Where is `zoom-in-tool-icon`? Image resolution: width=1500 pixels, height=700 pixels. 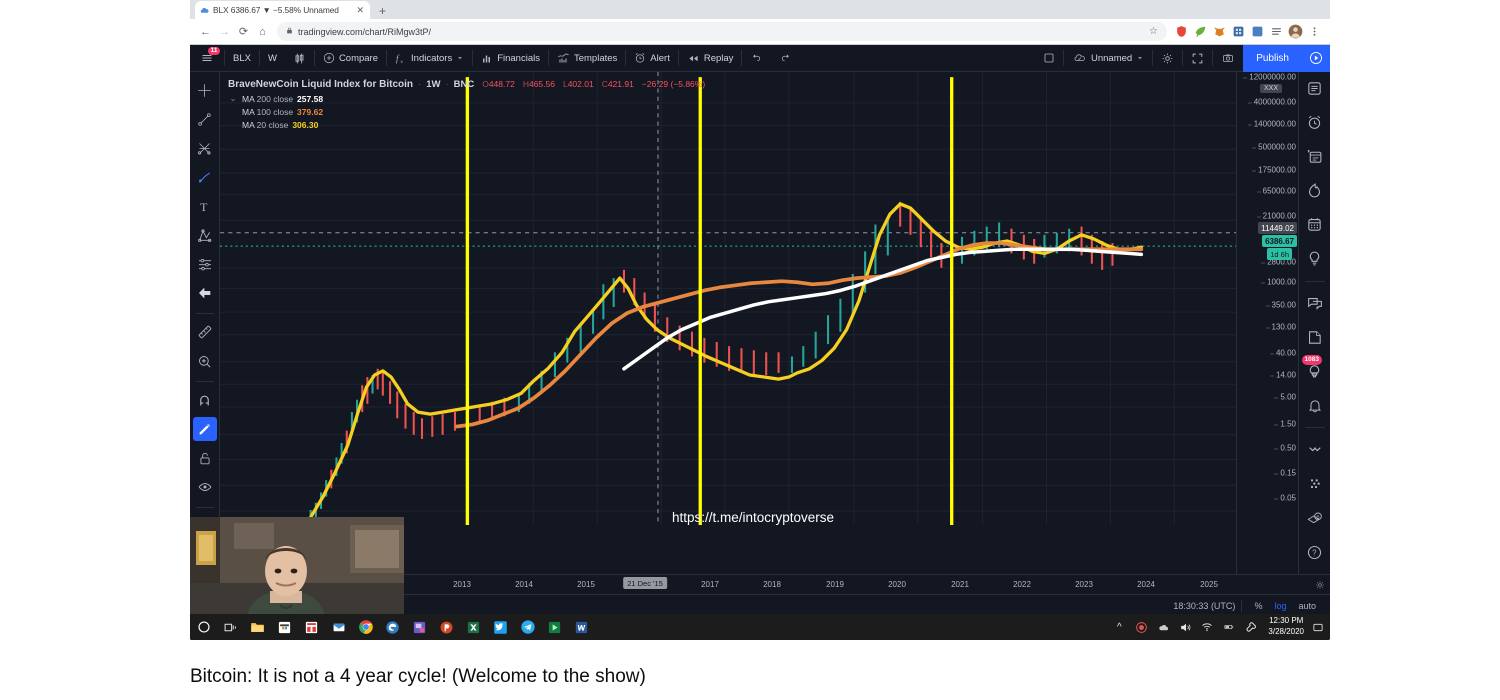
zoom-in-tool-icon is located at coordinates (205, 361).